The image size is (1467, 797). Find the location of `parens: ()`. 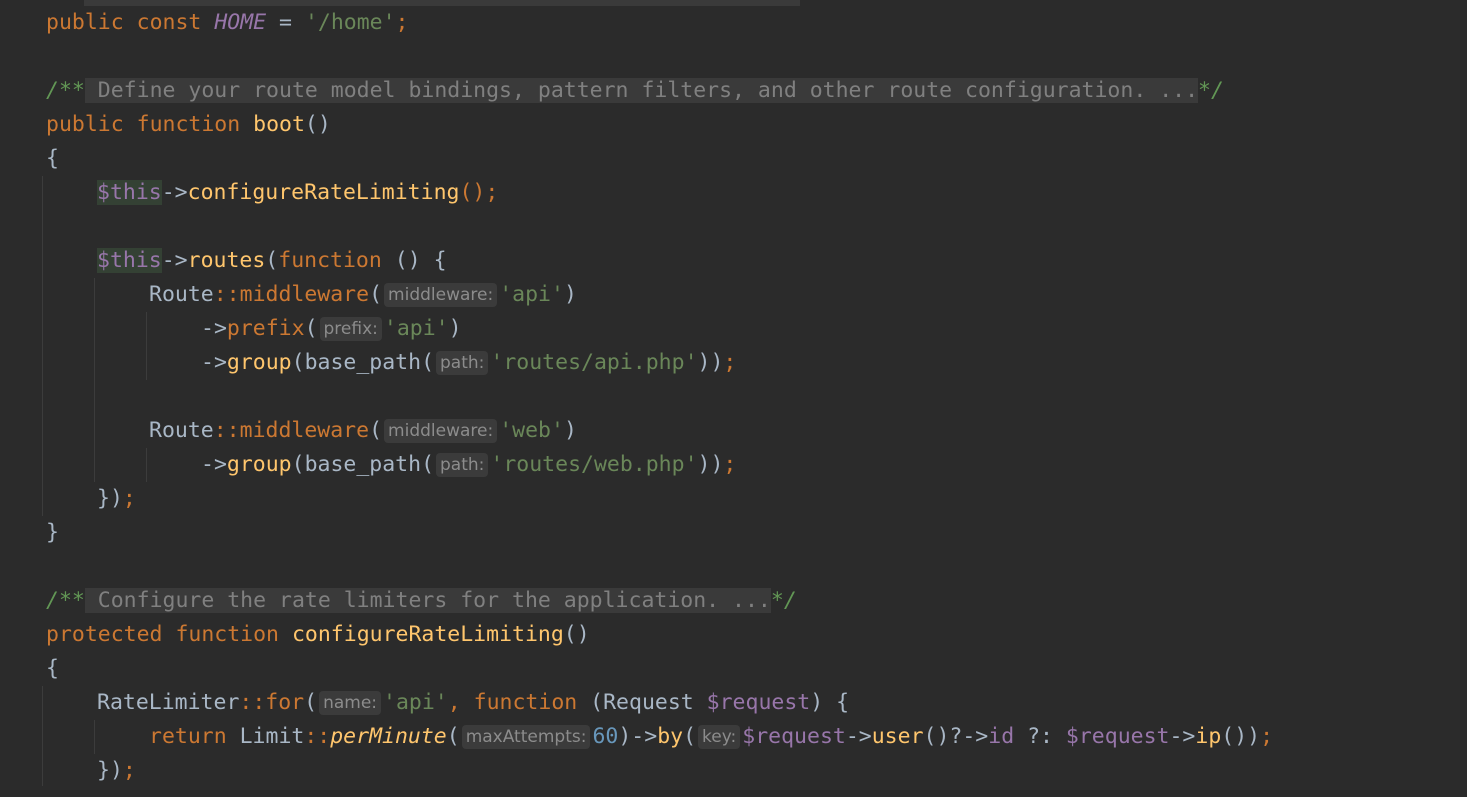

parens: () is located at coordinates (317, 124).